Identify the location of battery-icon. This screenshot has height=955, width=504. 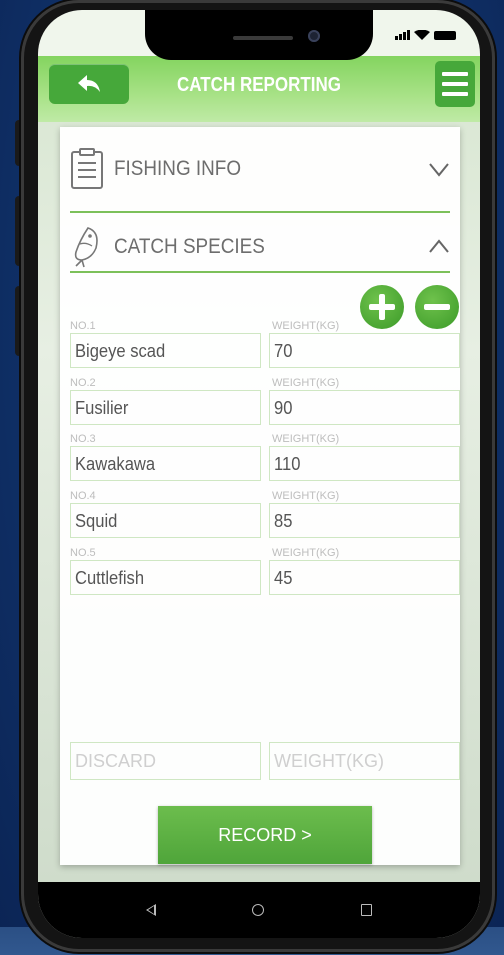
(445, 35).